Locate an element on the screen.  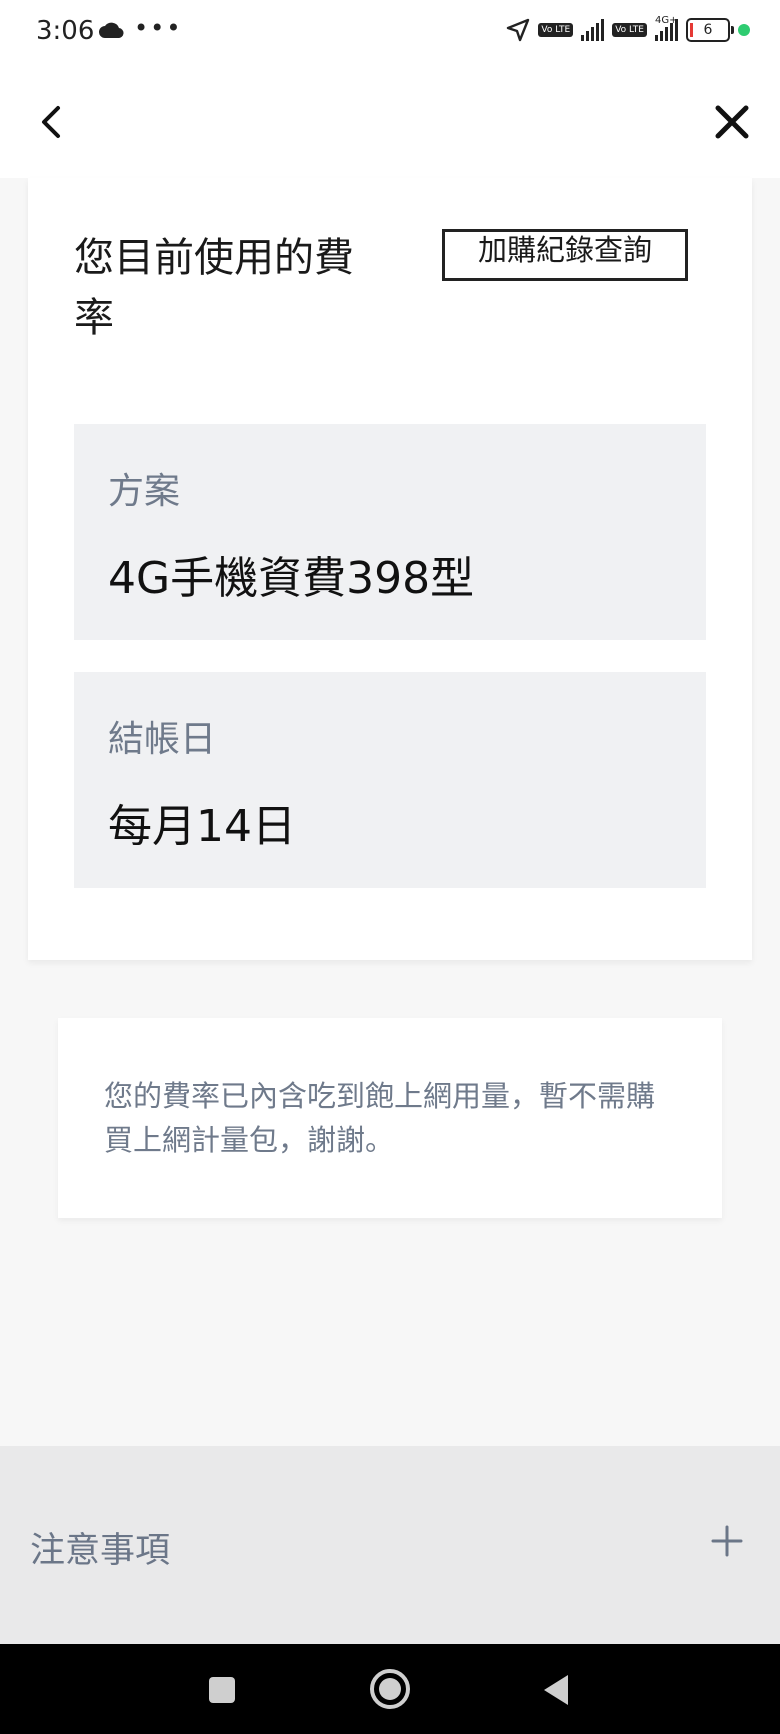
status-time: 3:06 is located at coordinates (65, 31).